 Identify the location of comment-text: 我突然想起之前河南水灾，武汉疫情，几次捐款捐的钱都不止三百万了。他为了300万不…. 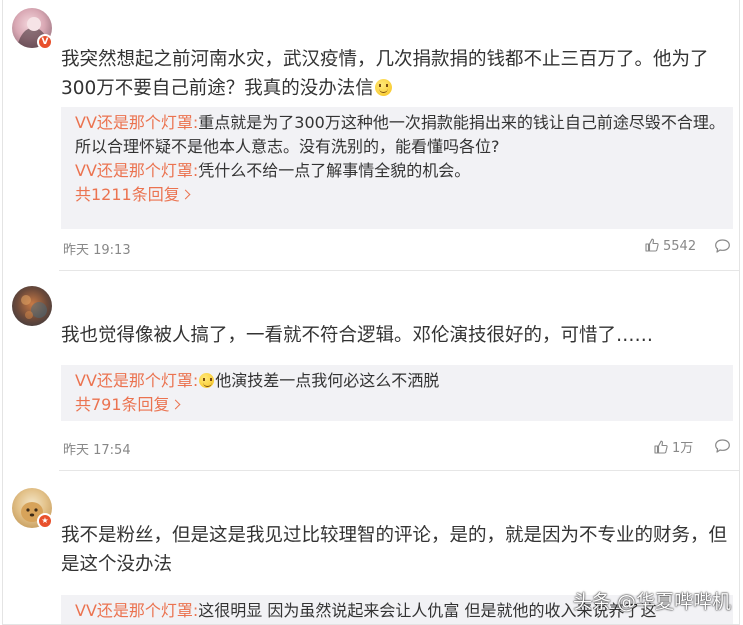
(385, 74).